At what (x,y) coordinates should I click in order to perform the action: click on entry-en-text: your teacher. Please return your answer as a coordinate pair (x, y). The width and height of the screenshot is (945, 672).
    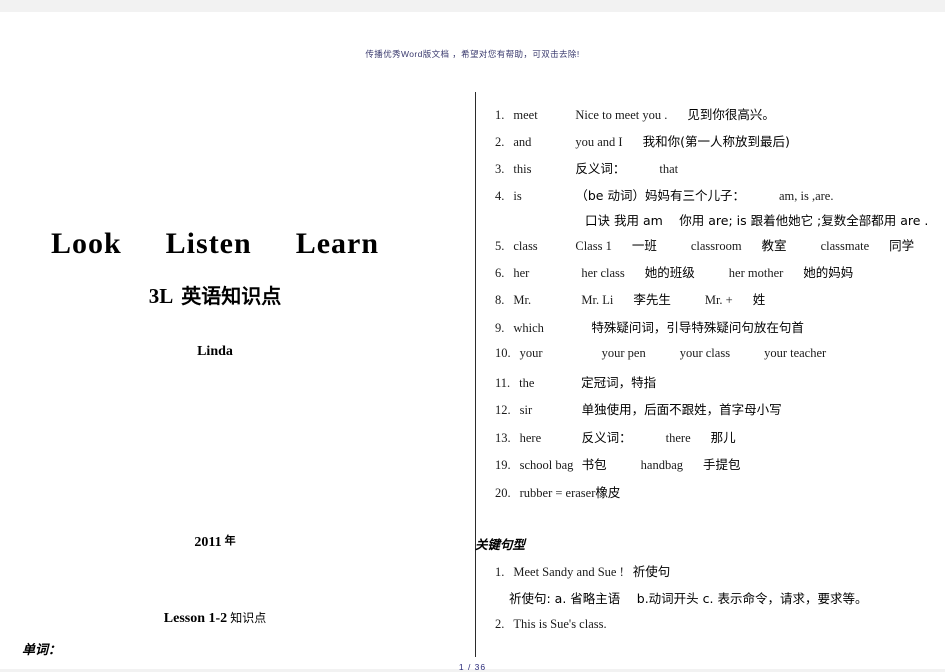
    Looking at the image, I should click on (795, 353).